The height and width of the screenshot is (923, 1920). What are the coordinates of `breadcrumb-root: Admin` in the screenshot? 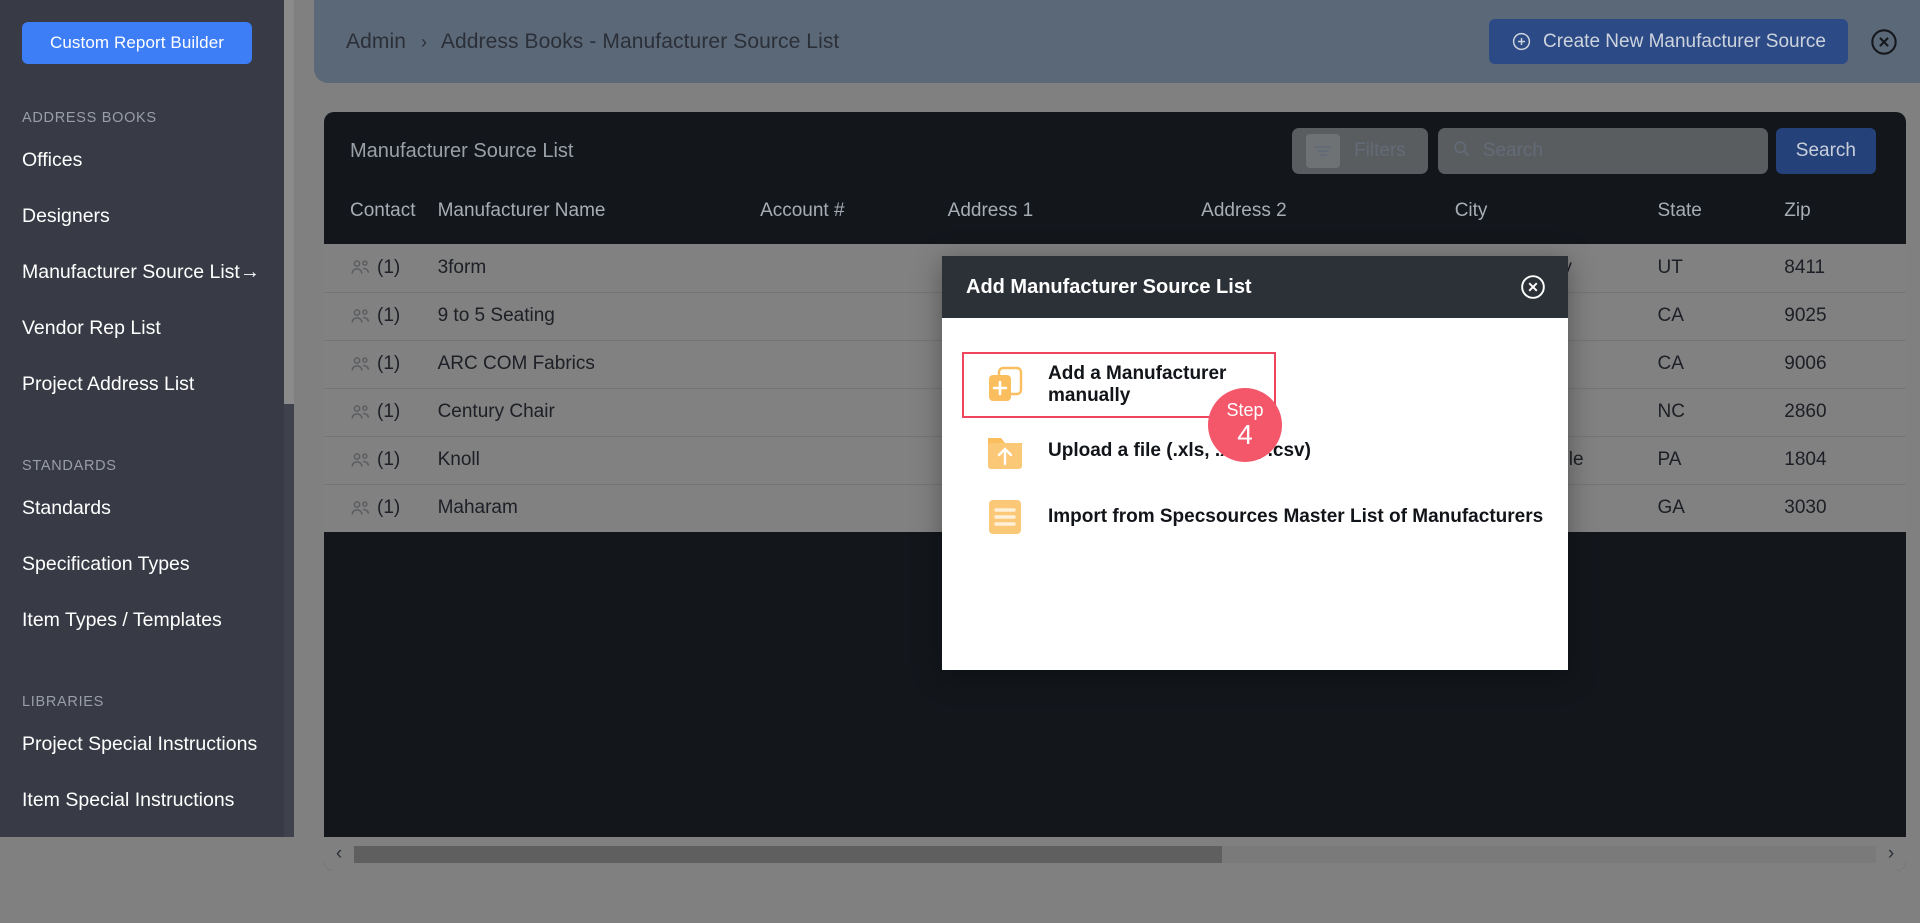 It's located at (376, 41).